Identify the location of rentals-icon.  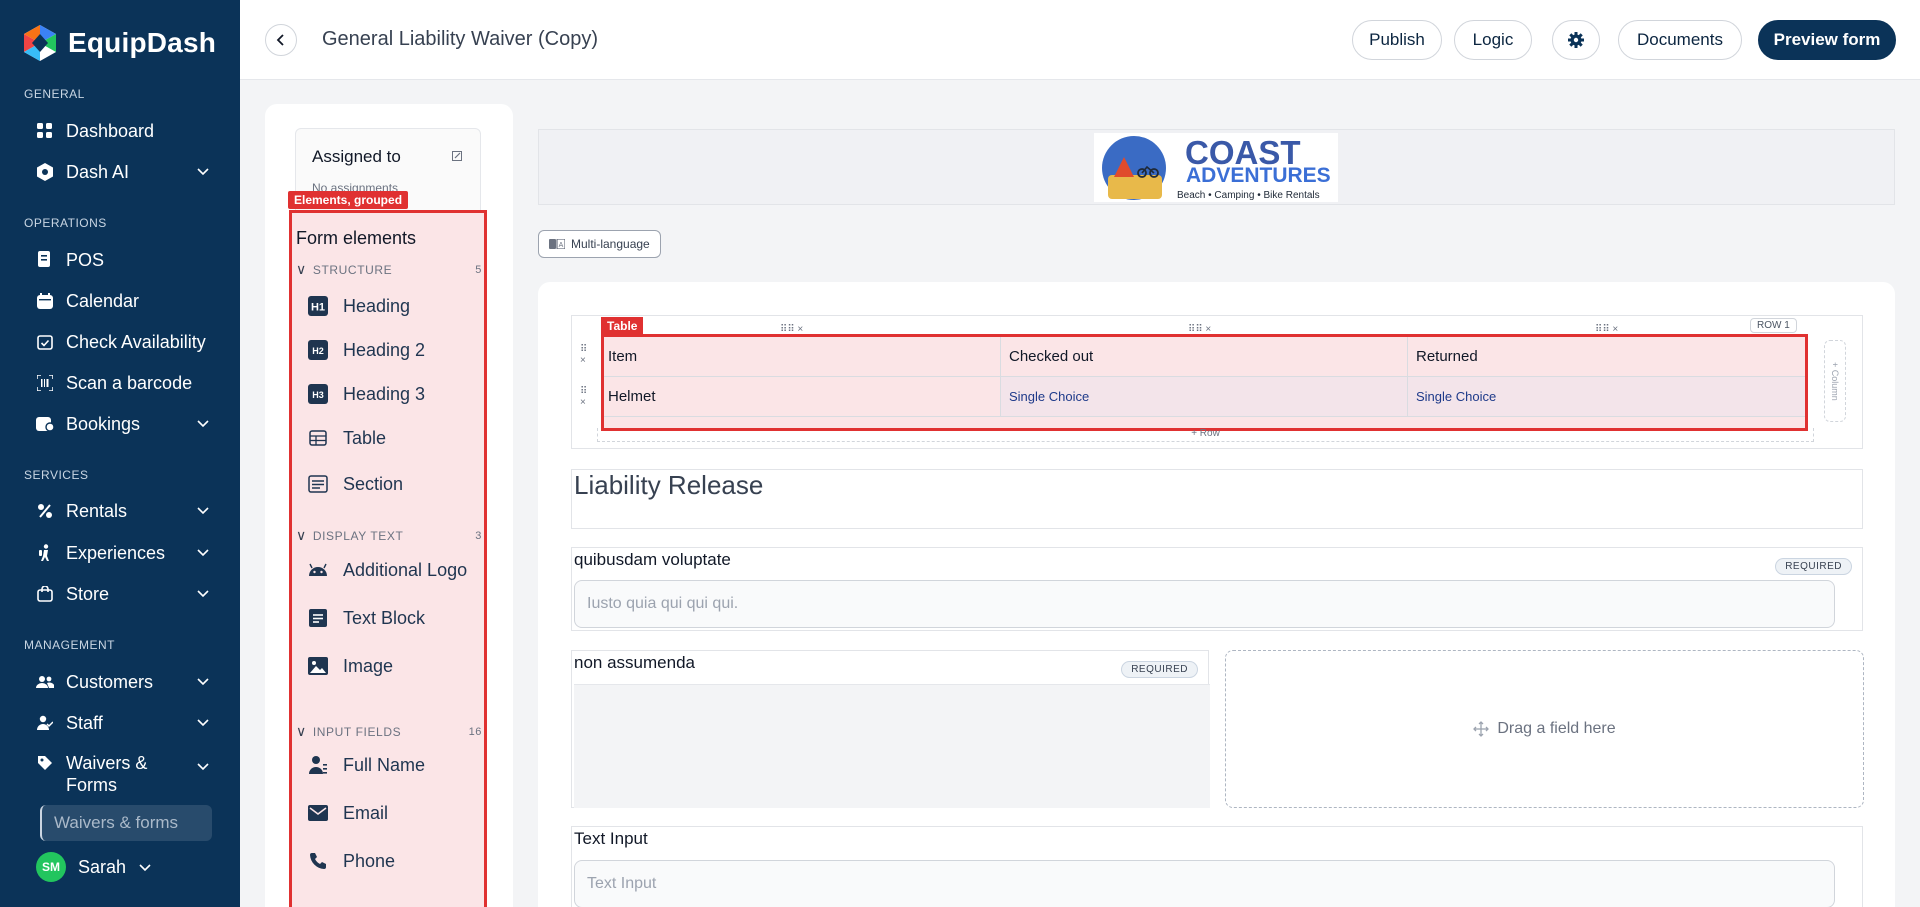
(45, 511).